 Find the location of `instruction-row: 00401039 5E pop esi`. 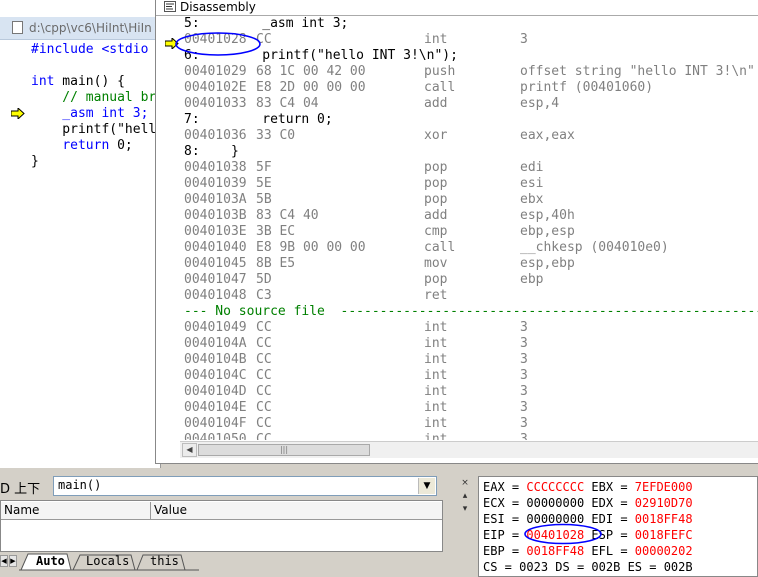

instruction-row: 00401039 5E pop esi is located at coordinates (457, 184).